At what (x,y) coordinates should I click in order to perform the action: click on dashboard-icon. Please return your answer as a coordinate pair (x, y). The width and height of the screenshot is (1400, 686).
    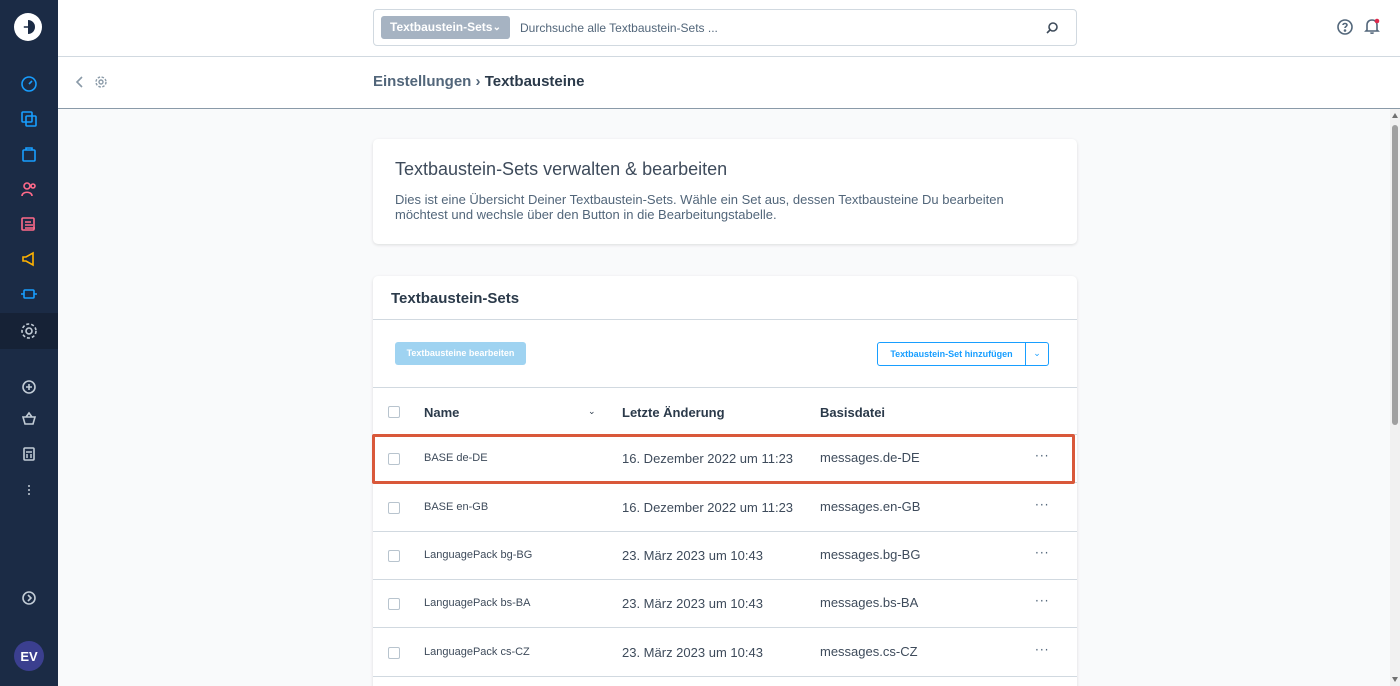
    Looking at the image, I should click on (29, 84).